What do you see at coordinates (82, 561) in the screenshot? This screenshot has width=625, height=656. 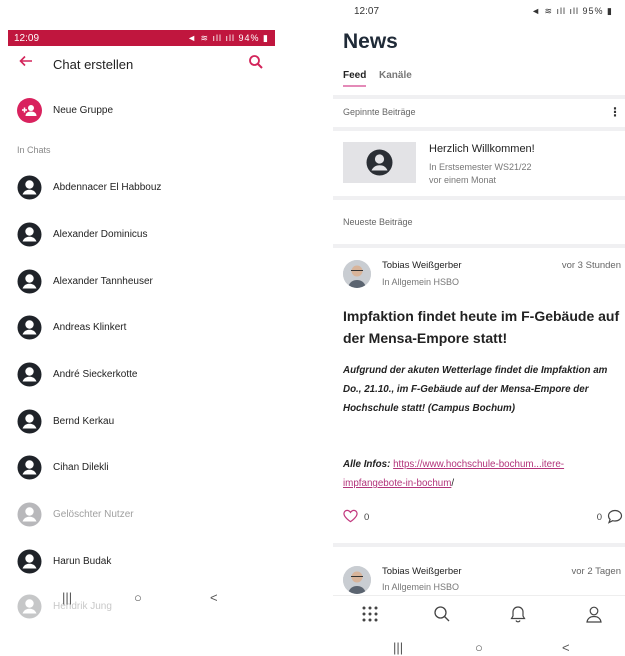 I see `contact-name: Harun Budak` at bounding box center [82, 561].